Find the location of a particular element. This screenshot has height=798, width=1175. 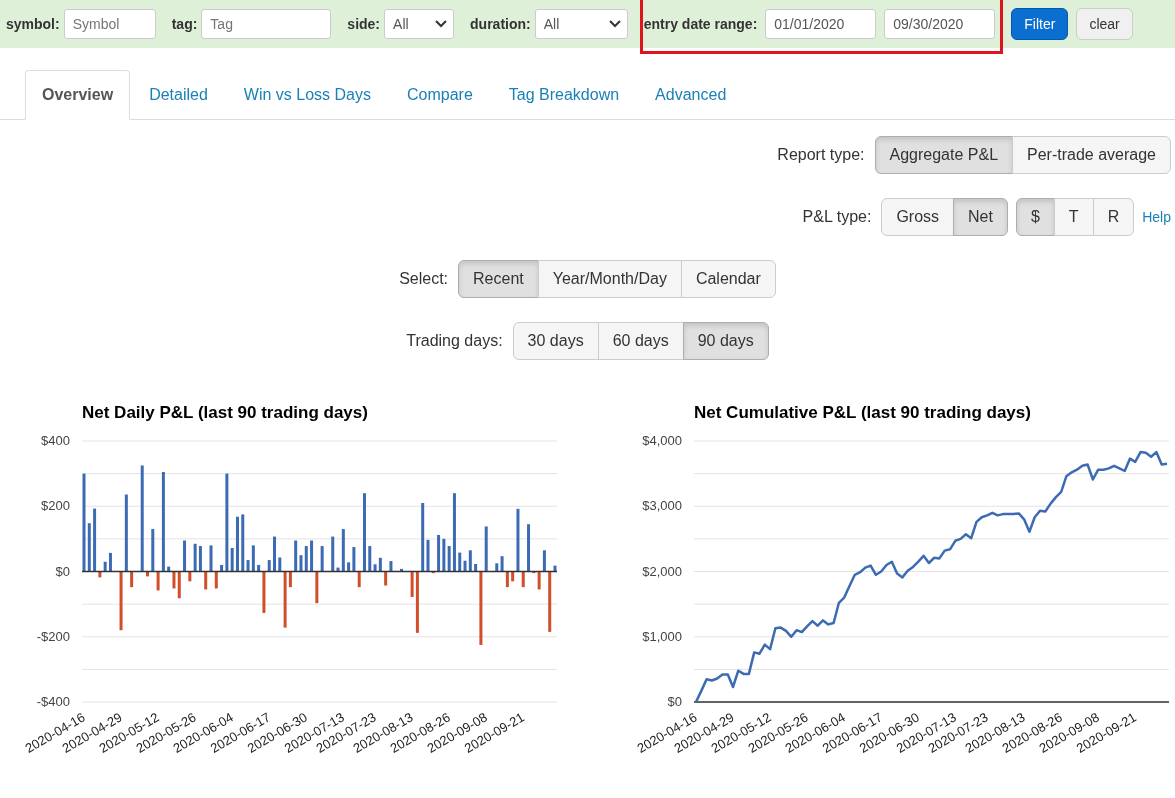

field-label: tag: is located at coordinates (184, 24).